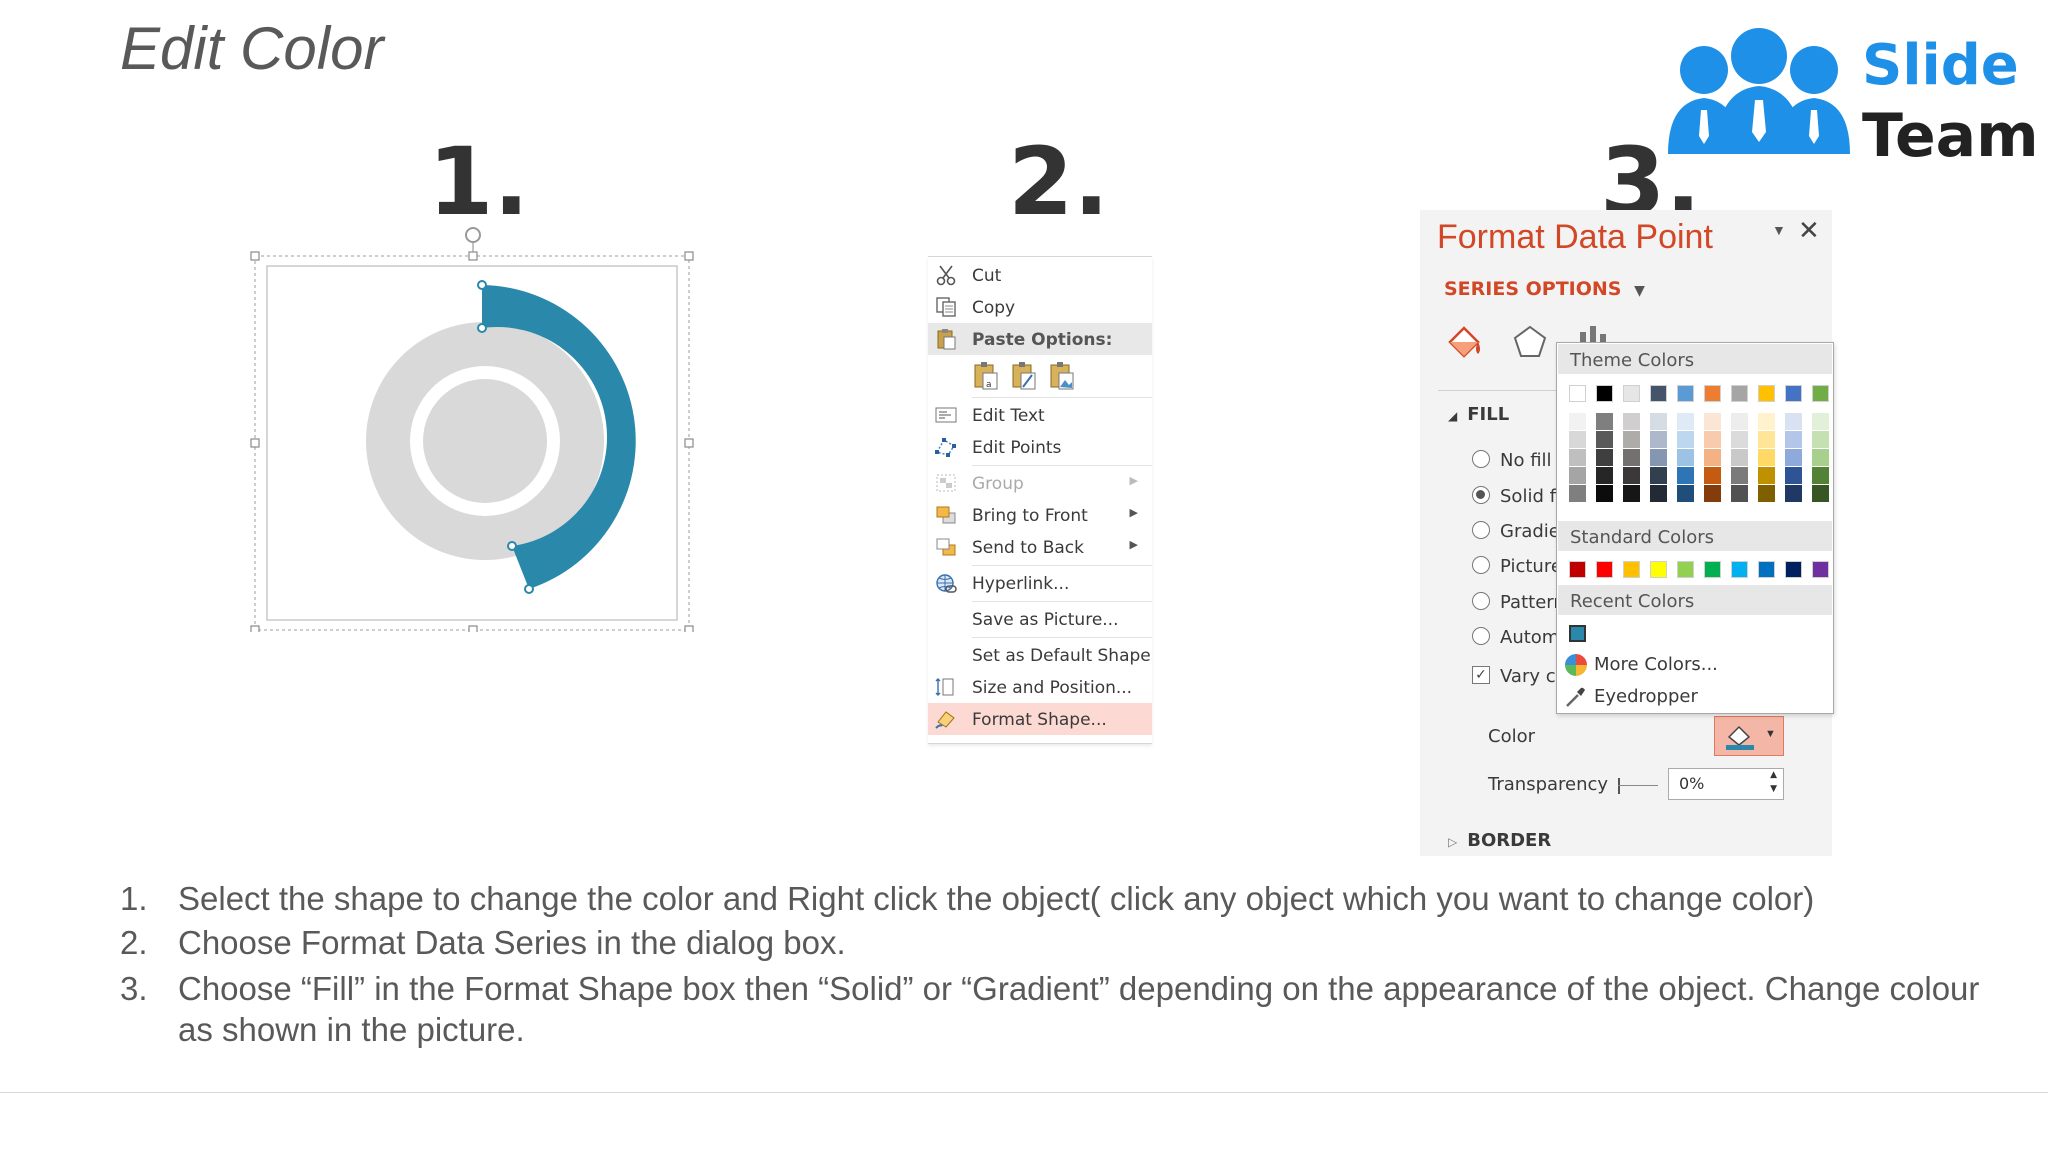 This screenshot has width=2048, height=1152. What do you see at coordinates (1481, 565) in the screenshot?
I see `radio-picture-fill` at bounding box center [1481, 565].